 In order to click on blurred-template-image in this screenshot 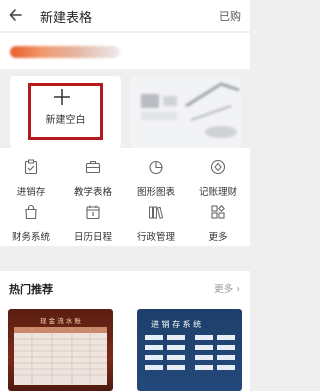, I will do `click(186, 112)`.